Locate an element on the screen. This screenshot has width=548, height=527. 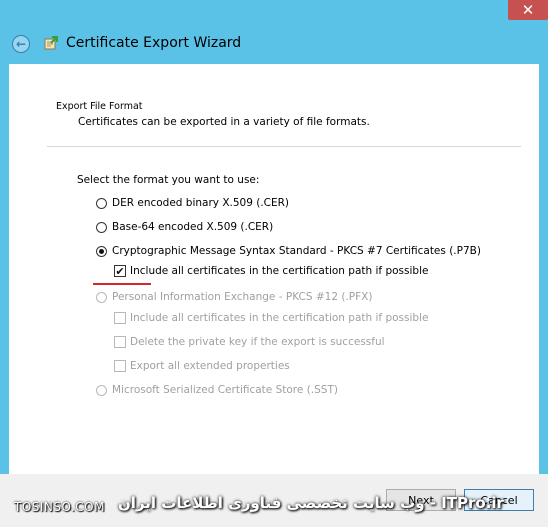
watermark-tosinso: TOSINSO.COM is located at coordinates (59, 507).